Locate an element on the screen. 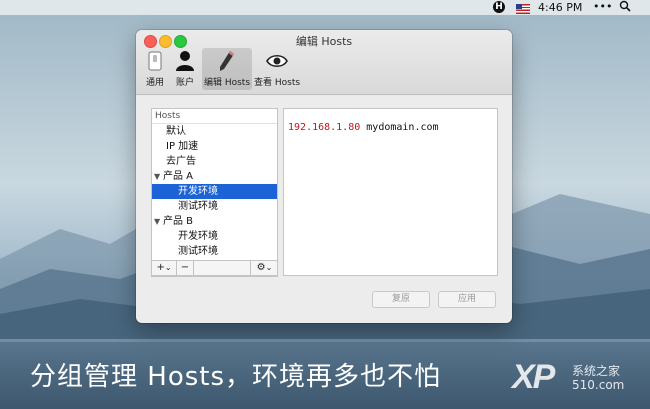  tab-view-hosts: 查看 Hosts is located at coordinates (277, 69).